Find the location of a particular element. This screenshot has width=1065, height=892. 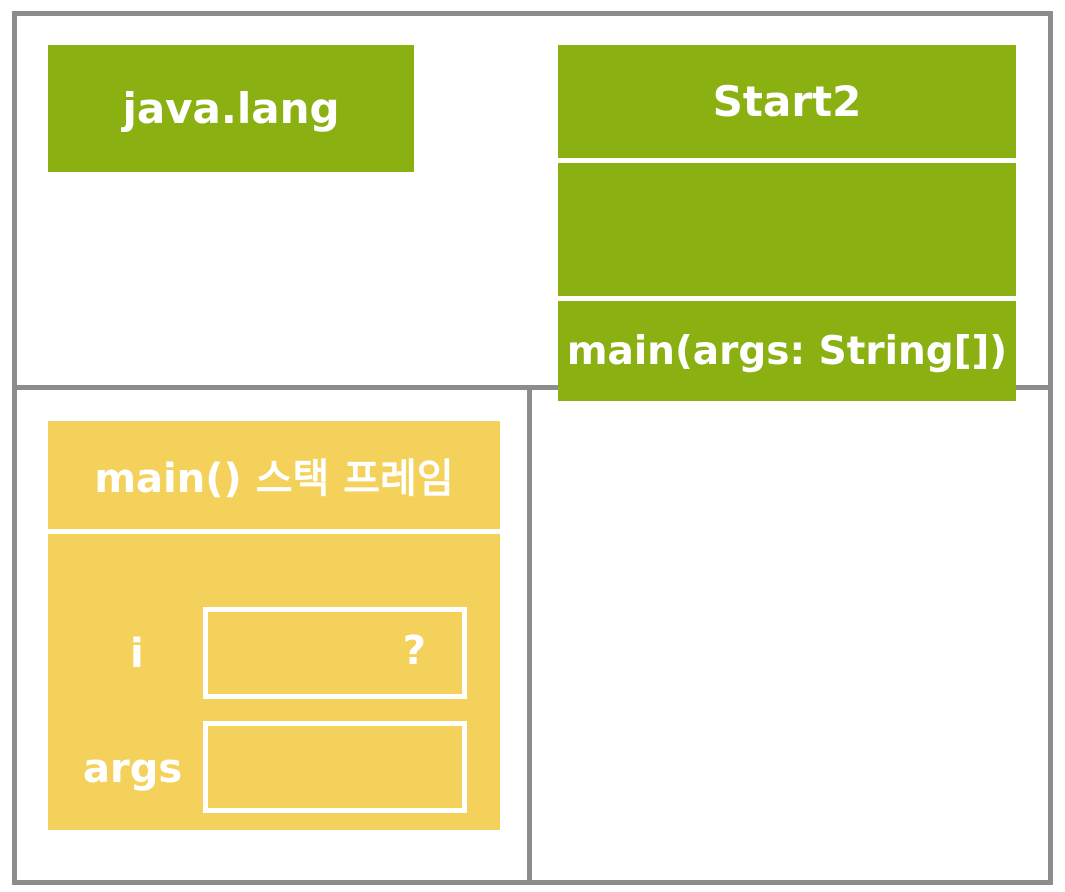

variable-i-value: ? is located at coordinates (414, 651).